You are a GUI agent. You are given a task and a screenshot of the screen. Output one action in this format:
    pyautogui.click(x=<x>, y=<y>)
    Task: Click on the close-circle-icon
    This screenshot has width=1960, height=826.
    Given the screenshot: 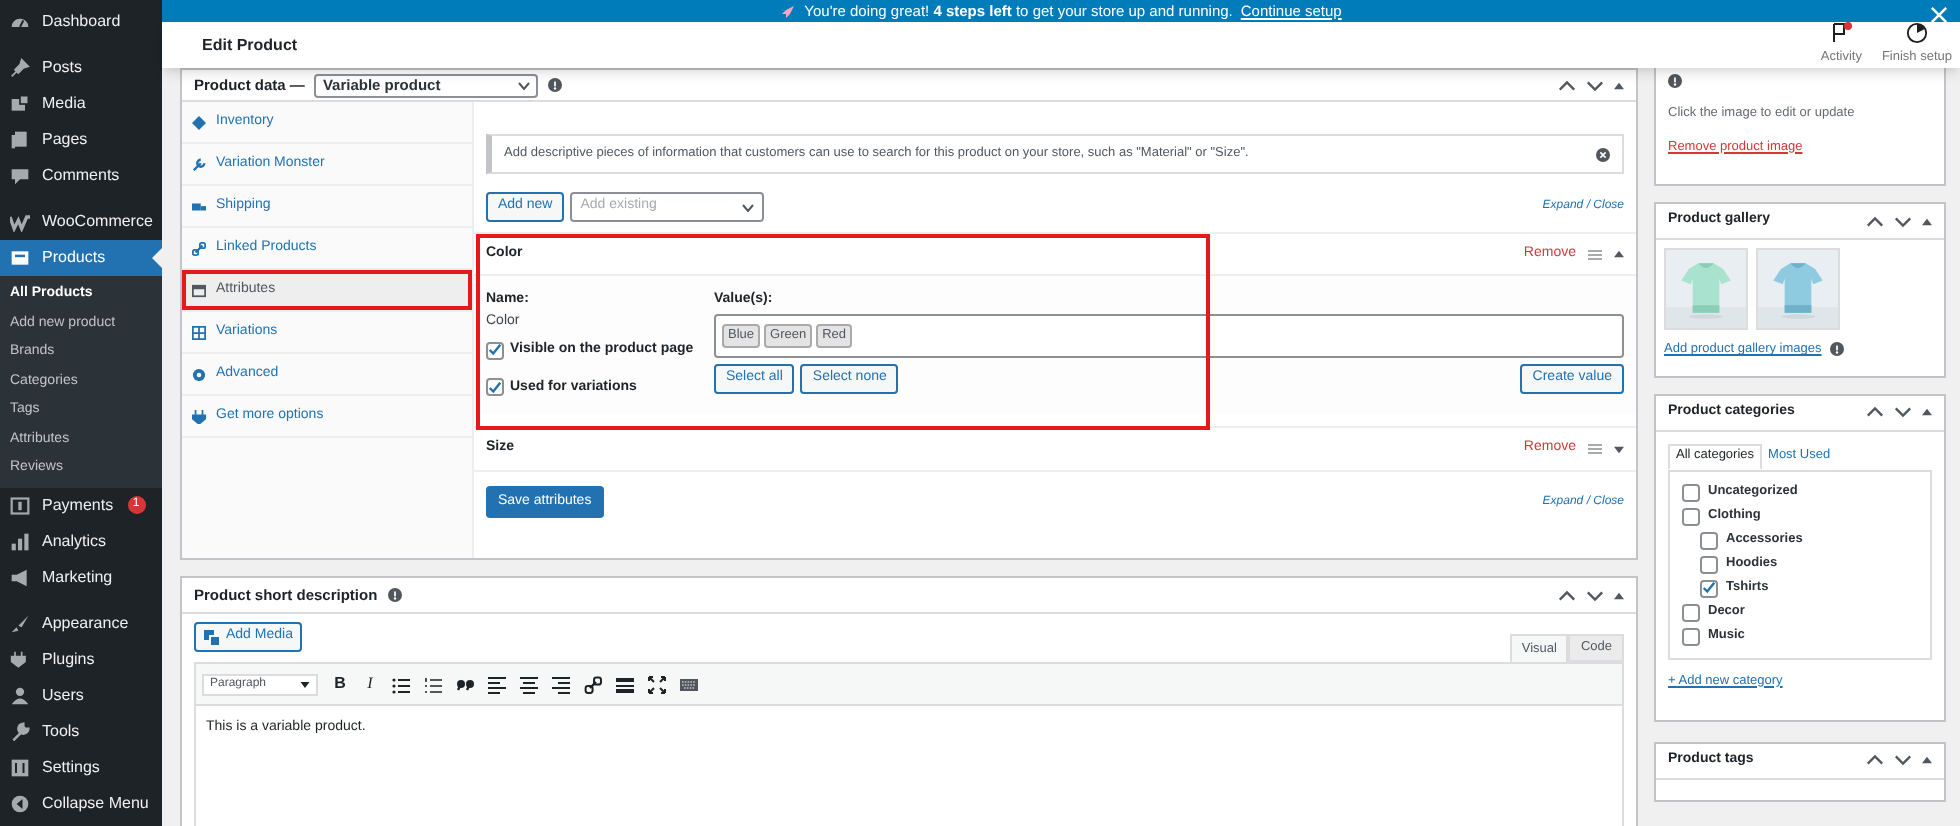 What is the action you would take?
    pyautogui.click(x=1603, y=154)
    